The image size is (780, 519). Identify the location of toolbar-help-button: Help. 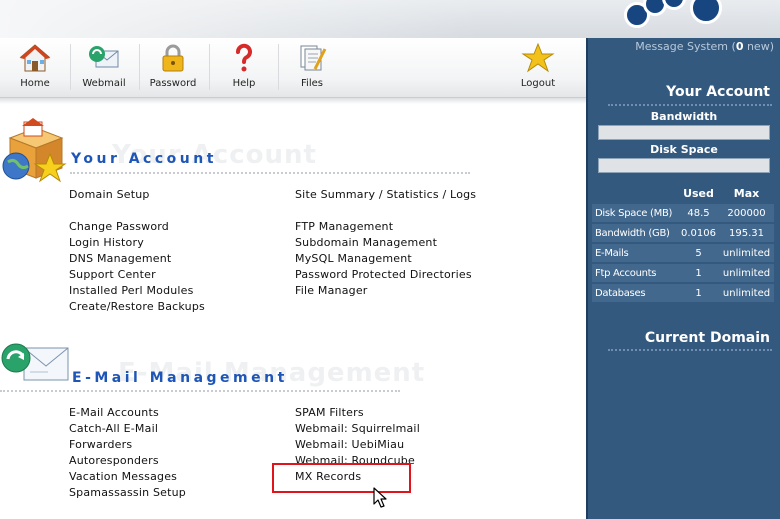
(244, 68).